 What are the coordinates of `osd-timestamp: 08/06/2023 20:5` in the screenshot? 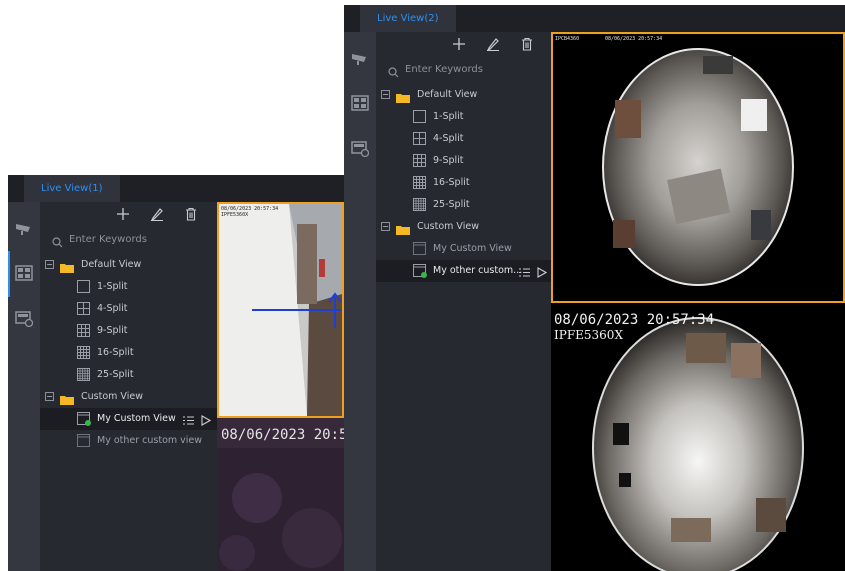 It's located at (282, 435).